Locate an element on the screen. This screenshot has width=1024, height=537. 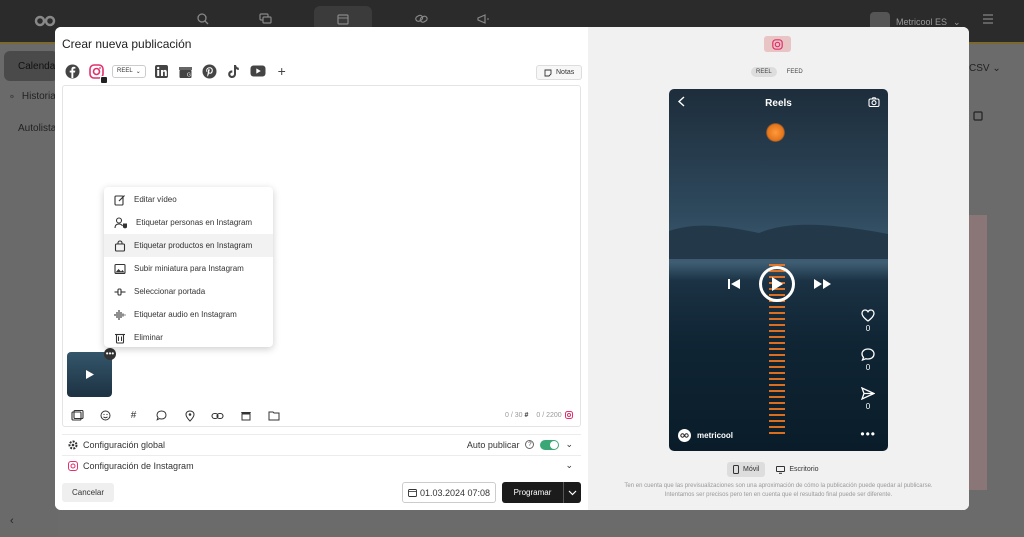
menu-item-tag-people: Etiquetar personas en Instagram is located at coordinates (188, 222).